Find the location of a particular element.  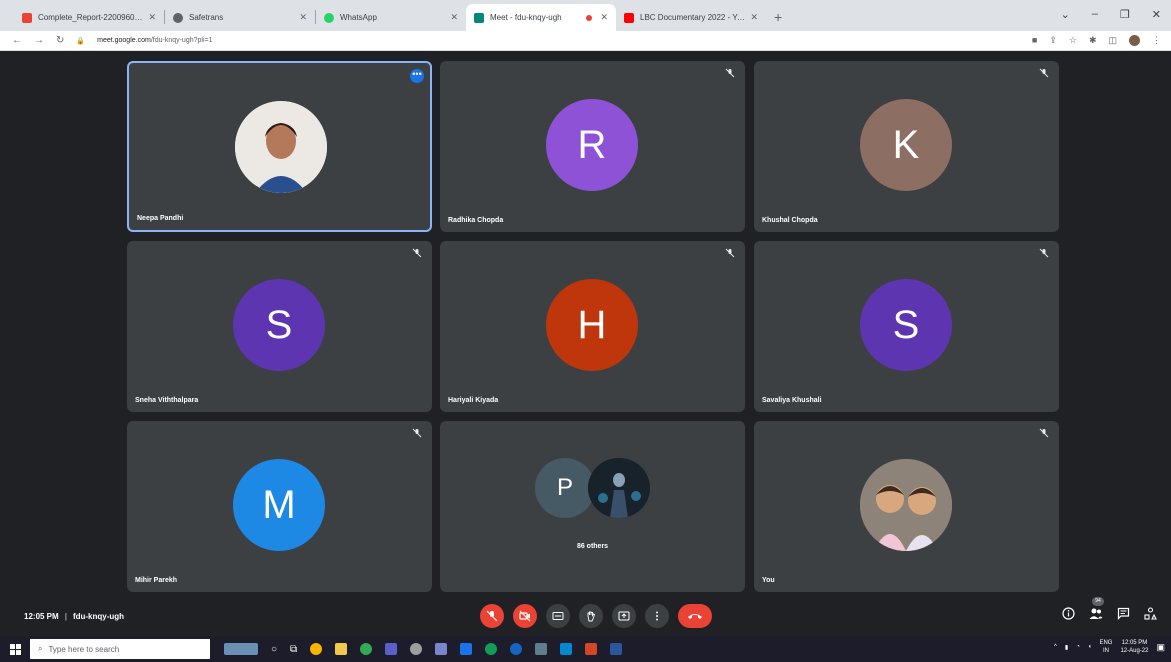

participant-tile-radhika: R Radhika Chopda is located at coordinates (592, 146).